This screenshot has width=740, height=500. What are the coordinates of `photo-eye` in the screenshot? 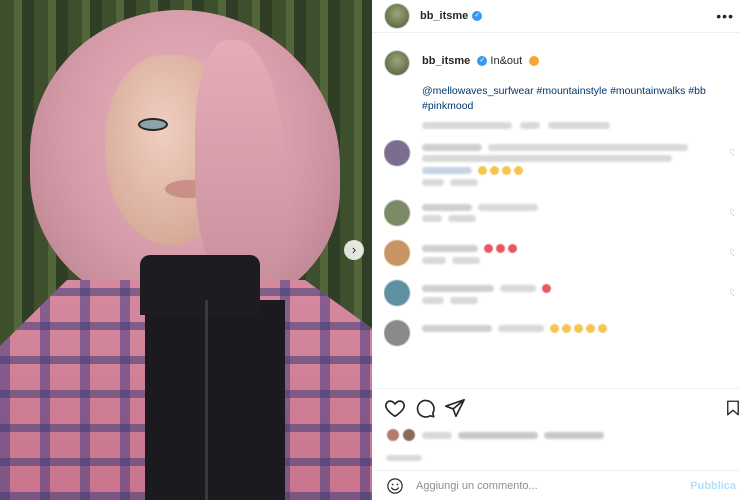 It's located at (153, 124).